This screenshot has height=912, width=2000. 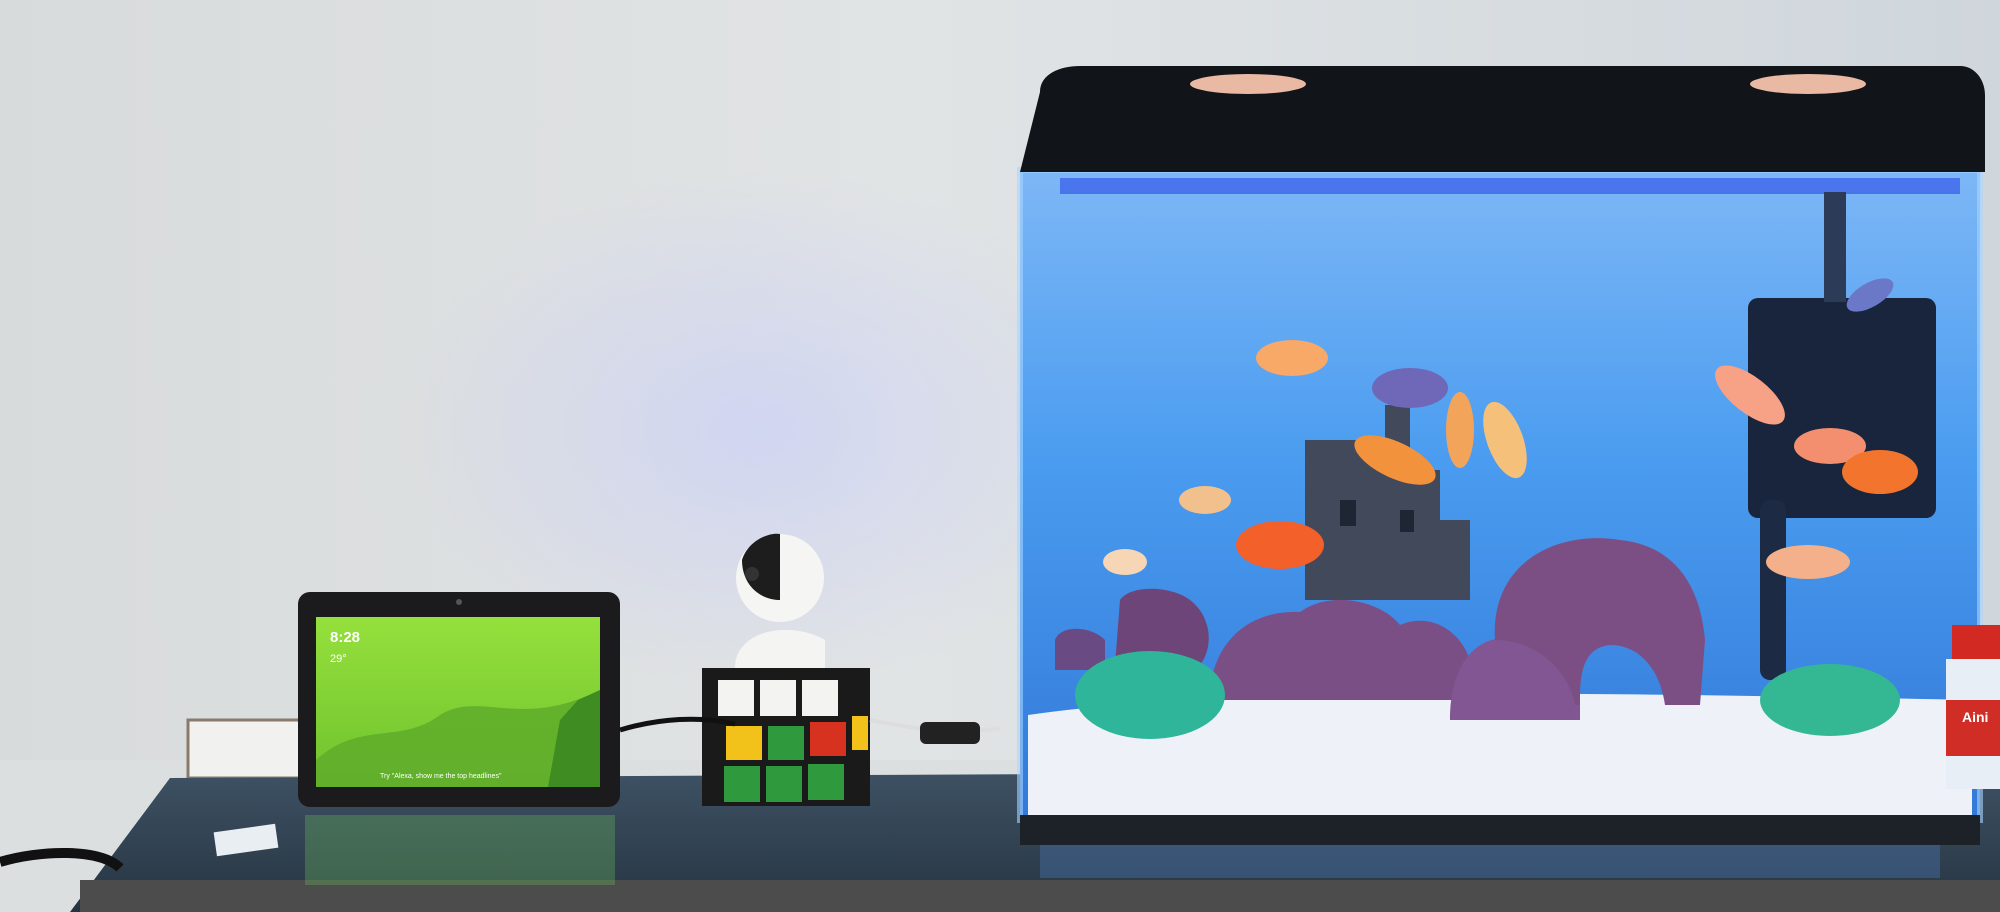 What do you see at coordinates (1773, 590) in the screenshot?
I see `heater` at bounding box center [1773, 590].